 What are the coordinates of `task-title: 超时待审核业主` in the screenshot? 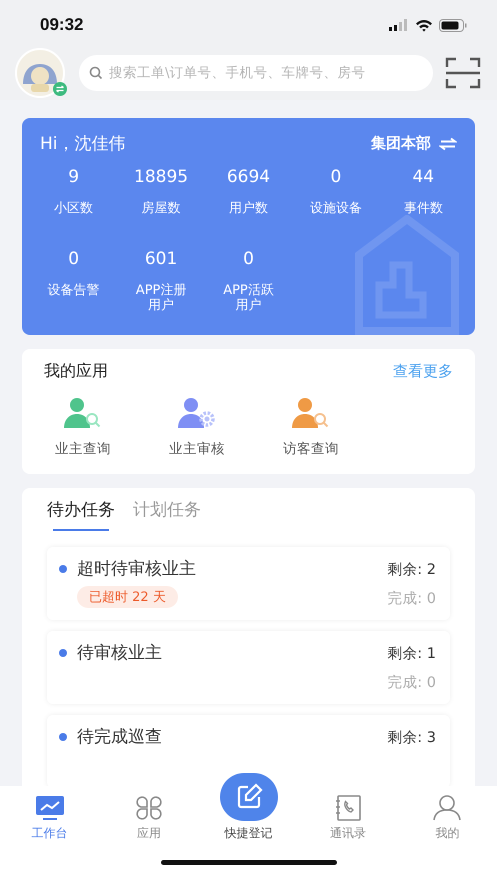 It's located at (136, 569).